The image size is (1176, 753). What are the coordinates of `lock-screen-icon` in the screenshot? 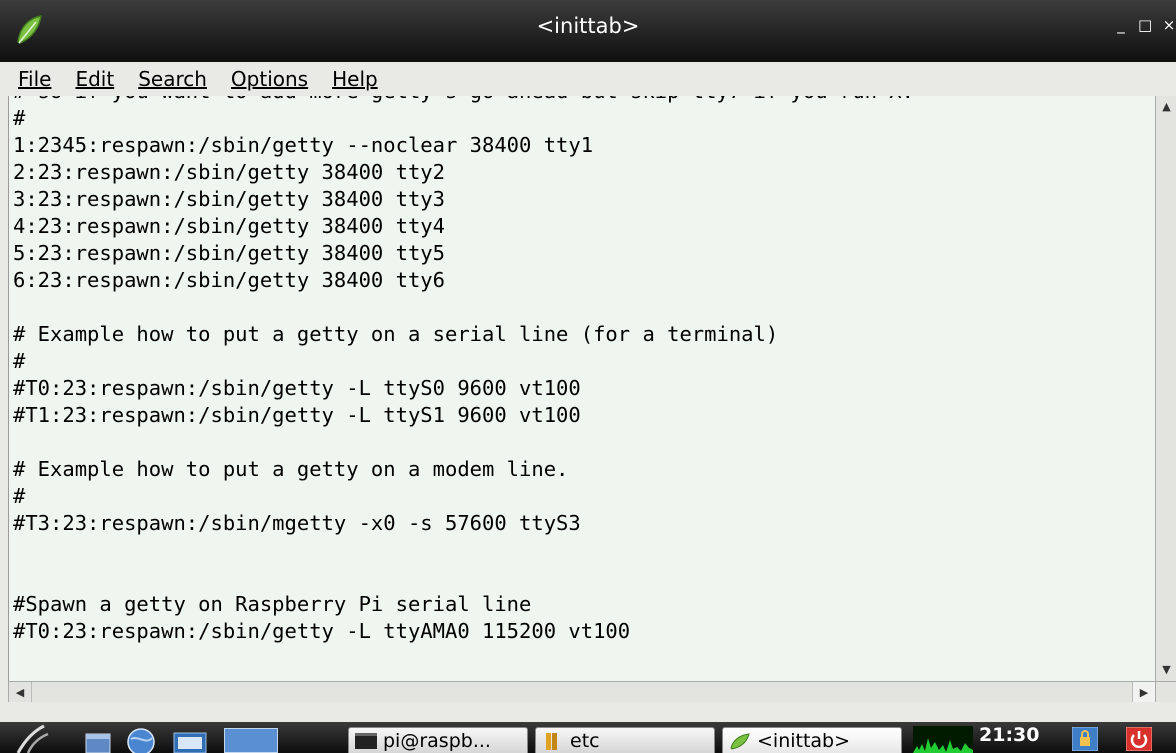 It's located at (1085, 739).